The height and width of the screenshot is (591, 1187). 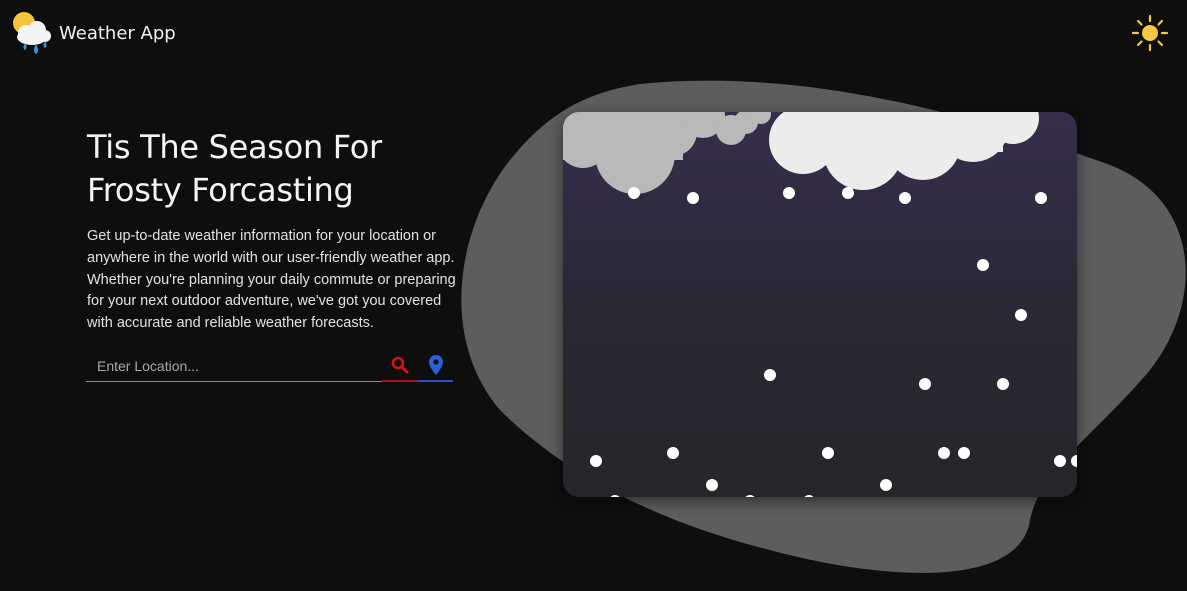 I want to click on search-button, so click(x=400, y=366).